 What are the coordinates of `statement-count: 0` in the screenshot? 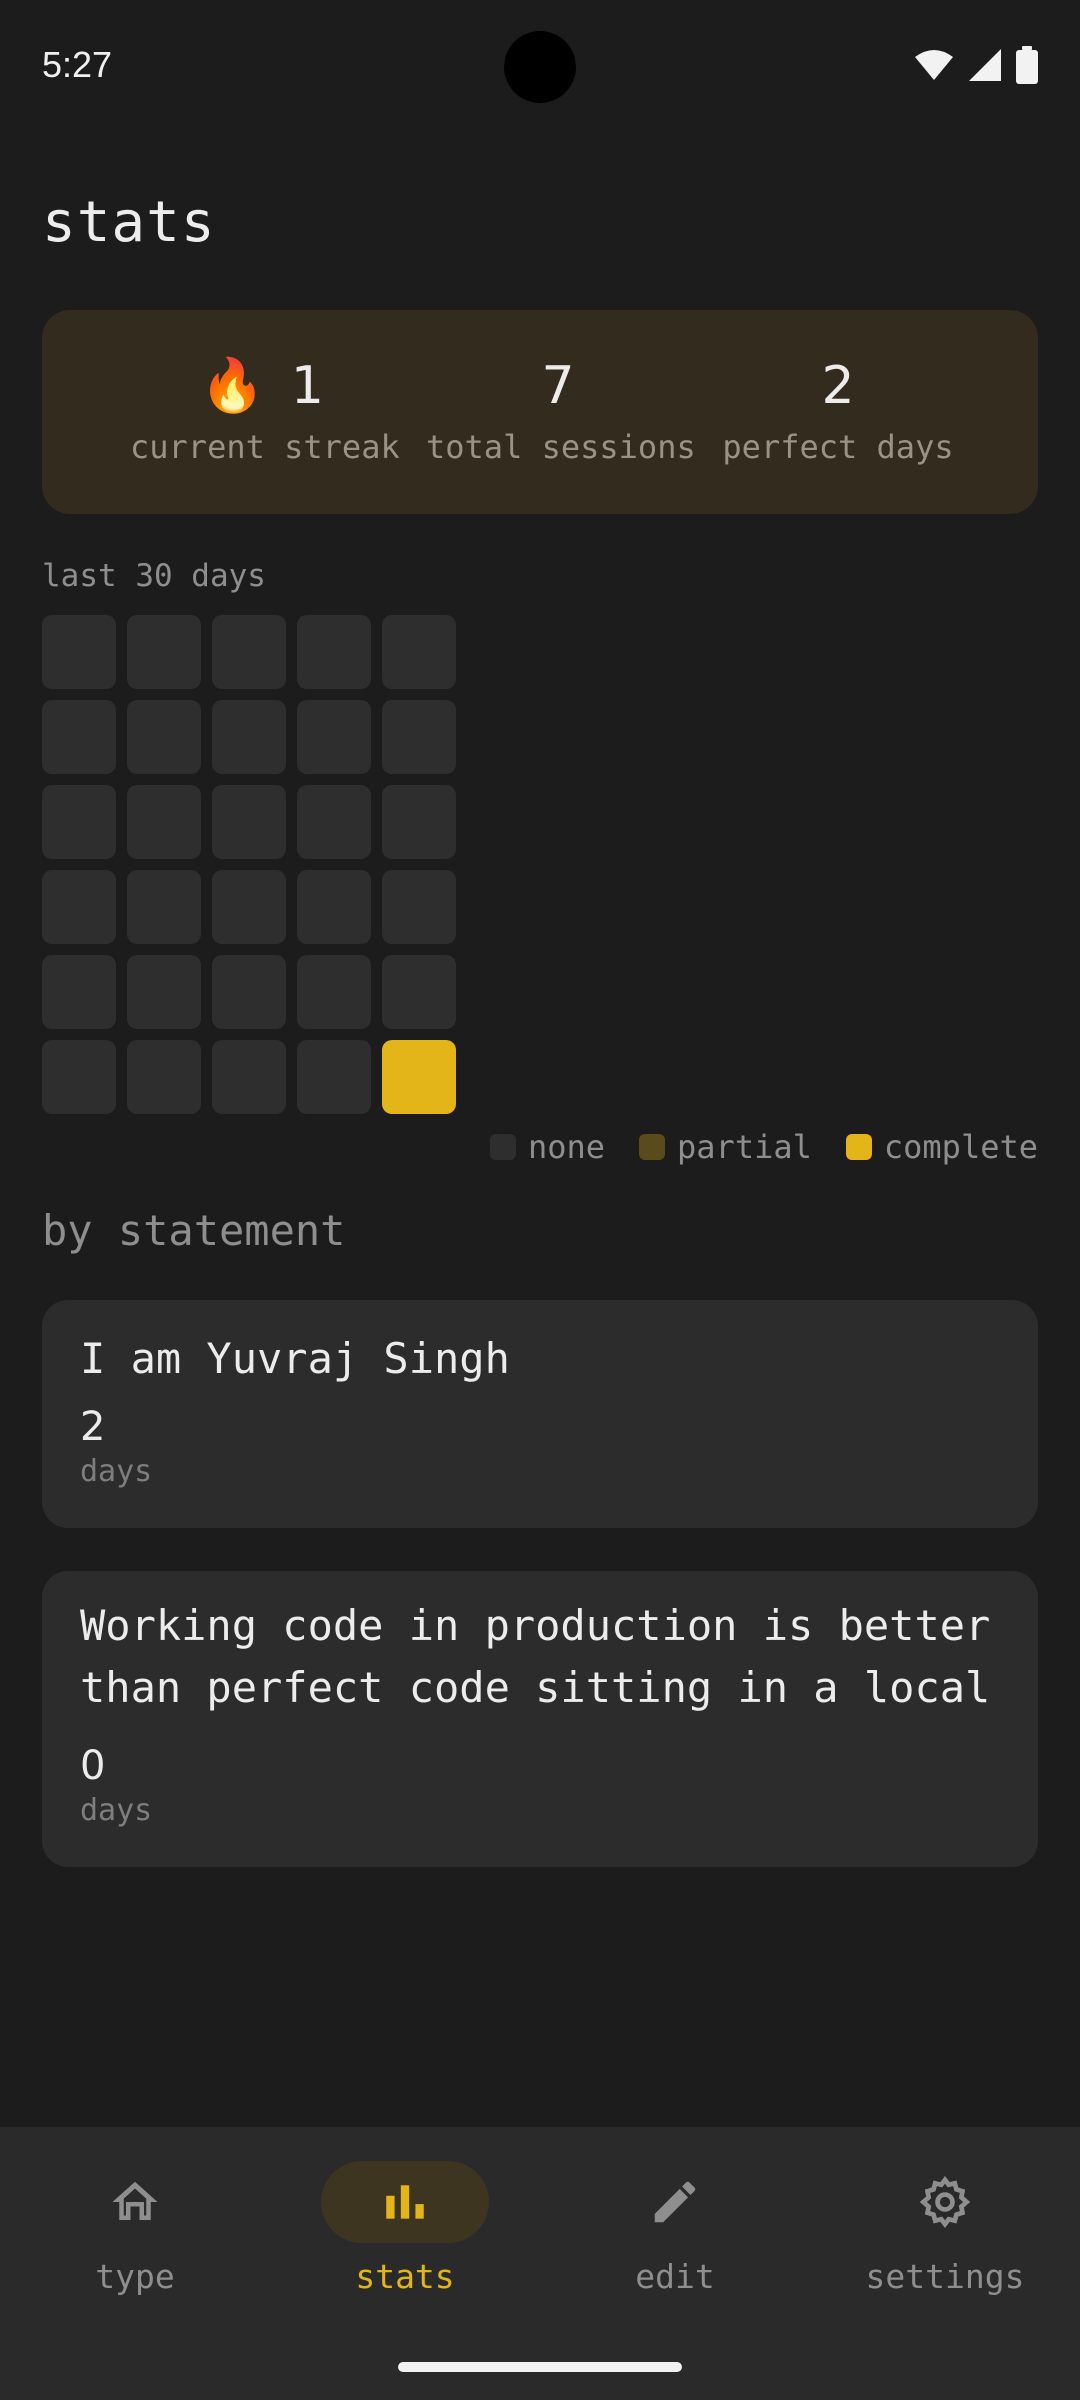 It's located at (93, 1766).